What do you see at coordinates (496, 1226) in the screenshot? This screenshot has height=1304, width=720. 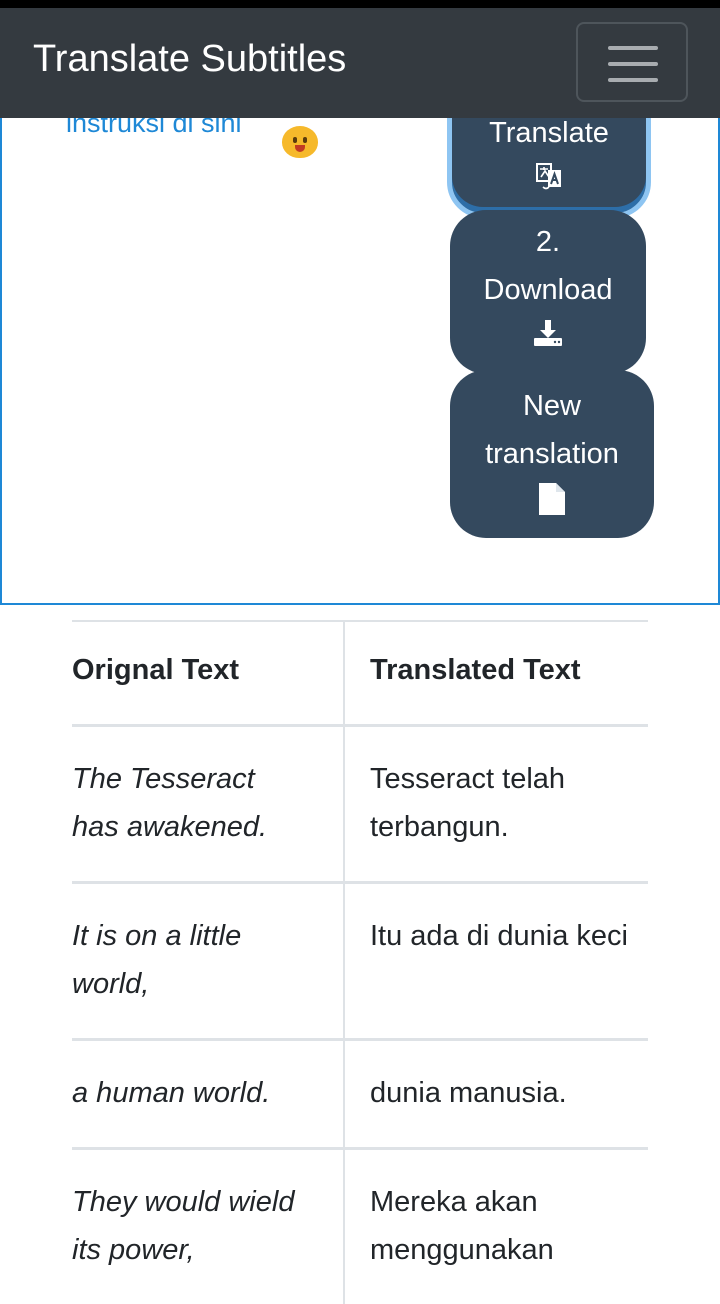 I see `translated-cell: Mereka akan menggunakan` at bounding box center [496, 1226].